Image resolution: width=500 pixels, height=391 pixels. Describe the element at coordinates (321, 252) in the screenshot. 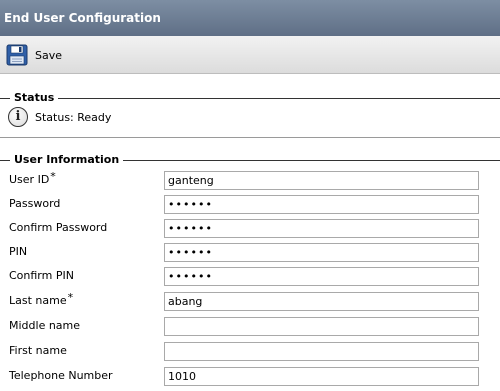

I see `pin-field` at that location.